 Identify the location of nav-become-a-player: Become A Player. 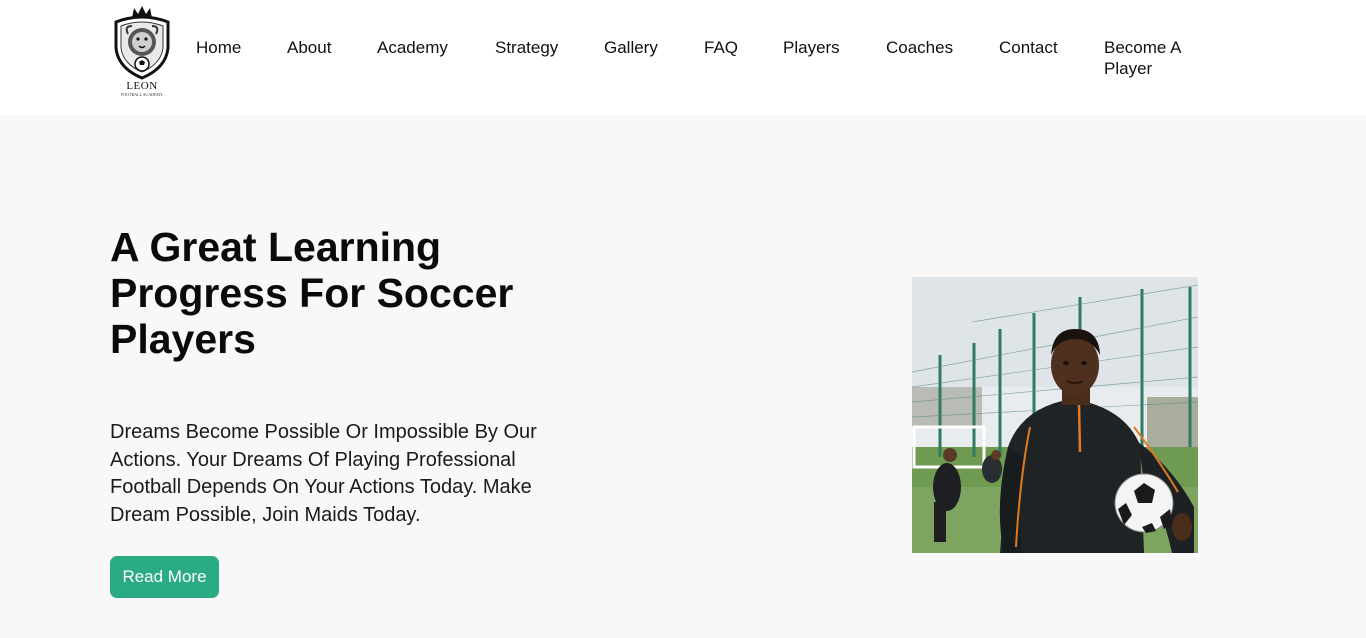
(1149, 58).